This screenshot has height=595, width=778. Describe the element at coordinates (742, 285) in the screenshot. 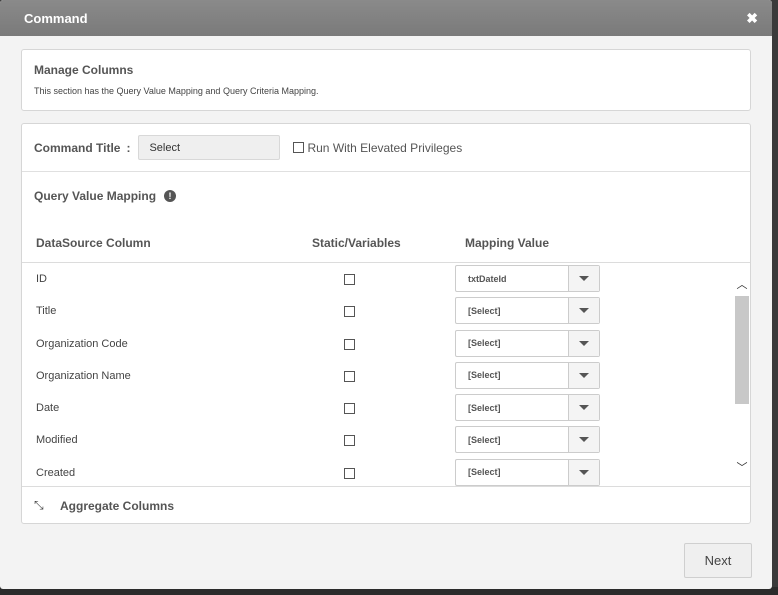

I see `chevron-up-icon: ︿` at that location.